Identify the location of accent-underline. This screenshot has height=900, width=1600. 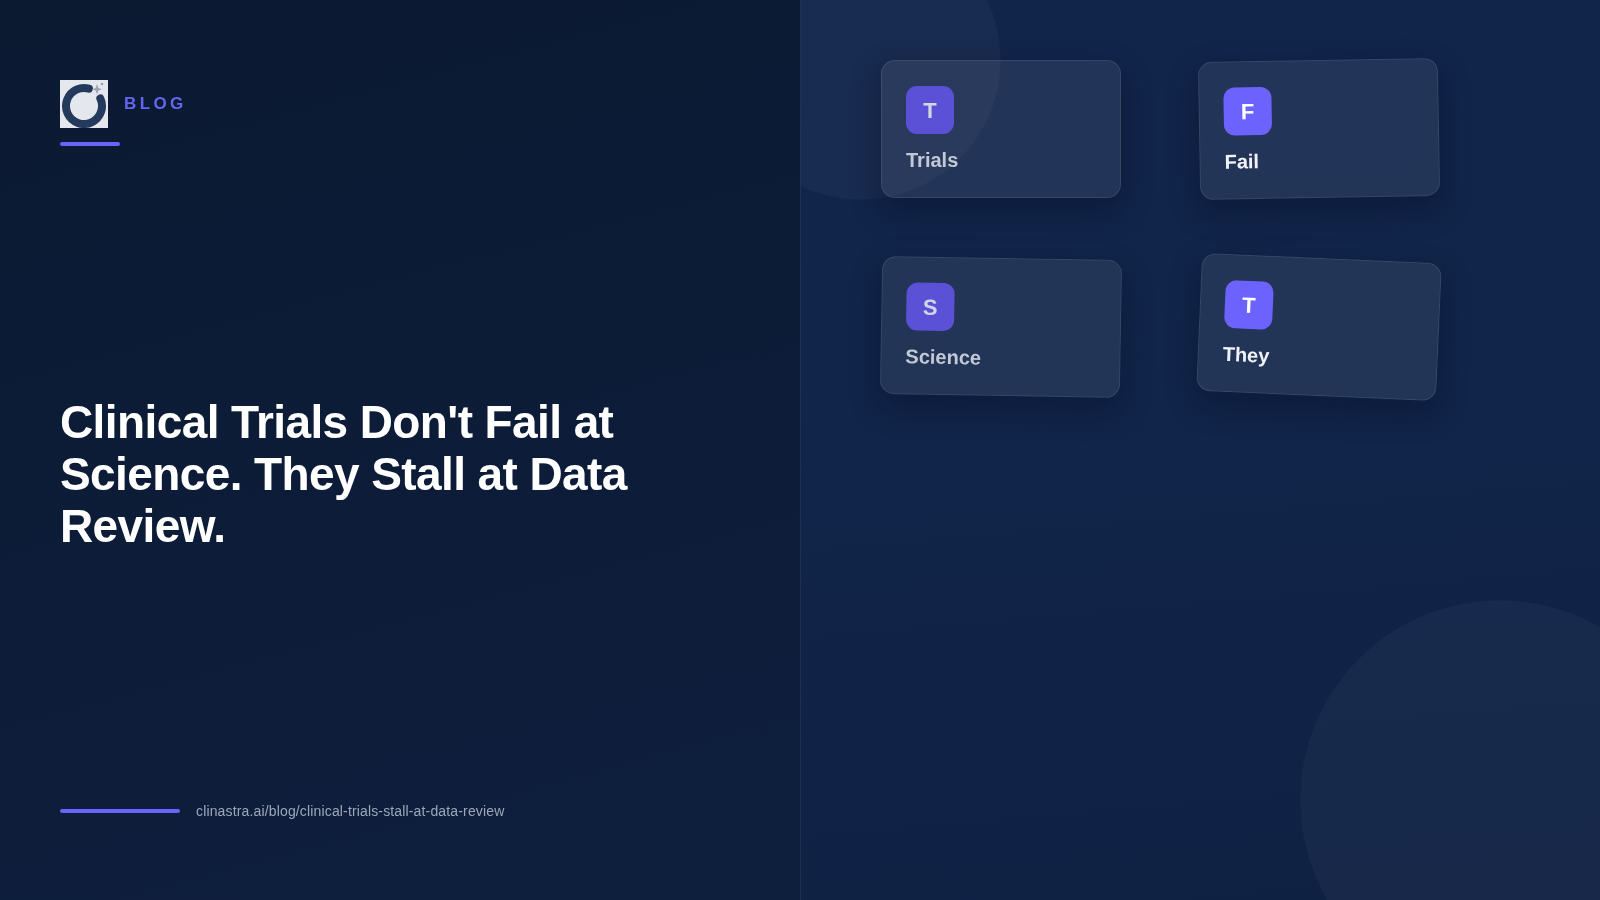
(90, 144).